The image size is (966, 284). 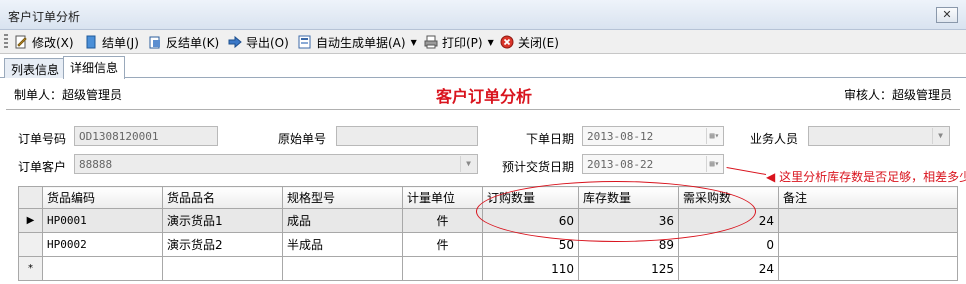 What do you see at coordinates (42, 139) in the screenshot?
I see `order-no-label: 订单号码` at bounding box center [42, 139].